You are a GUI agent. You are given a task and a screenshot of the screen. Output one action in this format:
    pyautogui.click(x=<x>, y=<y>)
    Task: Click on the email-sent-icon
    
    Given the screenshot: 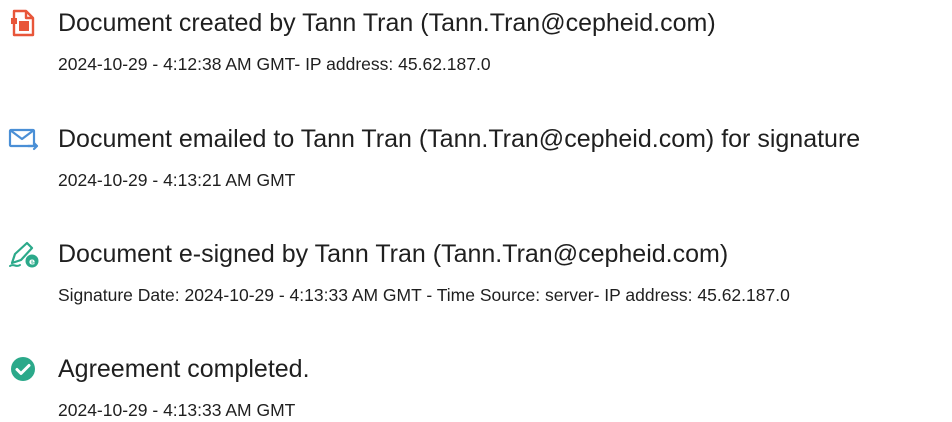 What is the action you would take?
    pyautogui.click(x=24, y=139)
    